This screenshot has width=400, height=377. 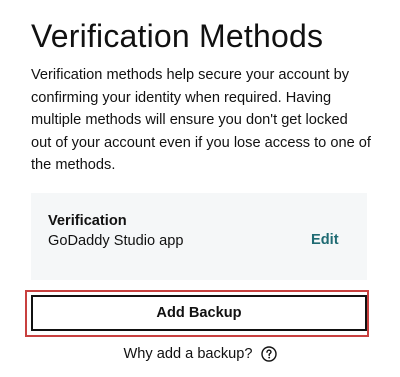 What do you see at coordinates (116, 241) in the screenshot?
I see `method-name: GoDaddy Studio app` at bounding box center [116, 241].